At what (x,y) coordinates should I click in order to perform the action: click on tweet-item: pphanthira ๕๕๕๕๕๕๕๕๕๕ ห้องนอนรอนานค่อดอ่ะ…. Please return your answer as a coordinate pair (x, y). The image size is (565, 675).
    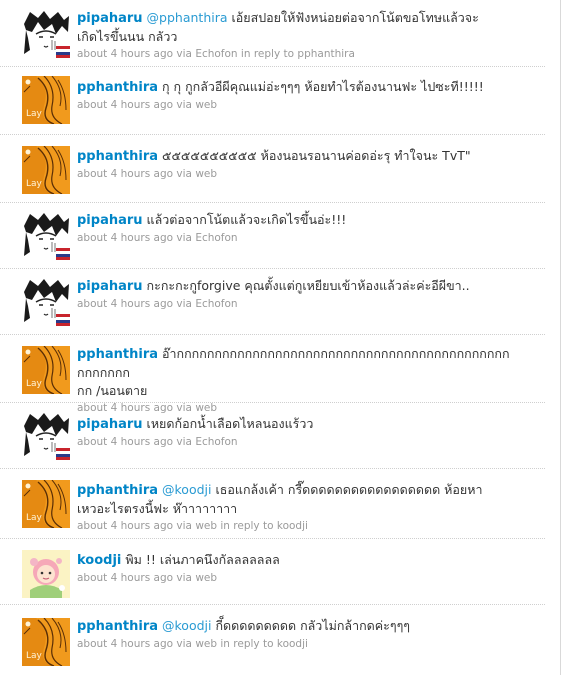
    Looking at the image, I should click on (272, 168).